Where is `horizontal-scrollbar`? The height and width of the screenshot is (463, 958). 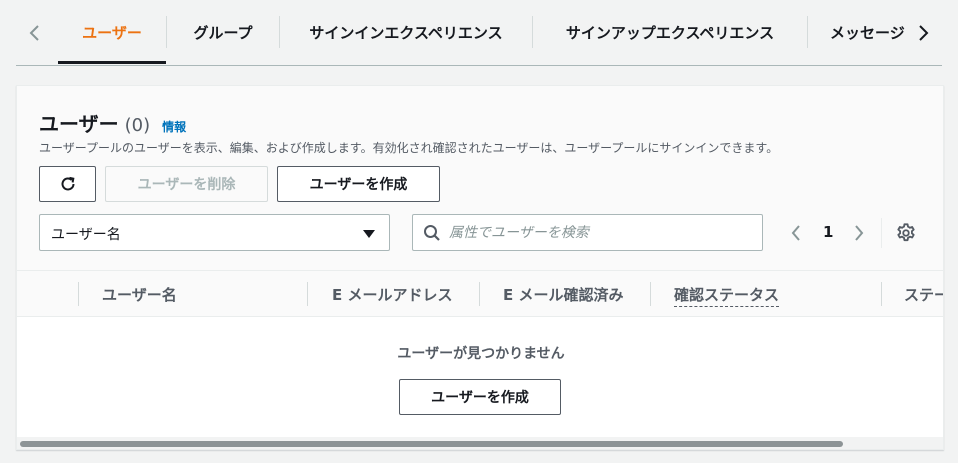
horizontal-scrollbar is located at coordinates (480, 443).